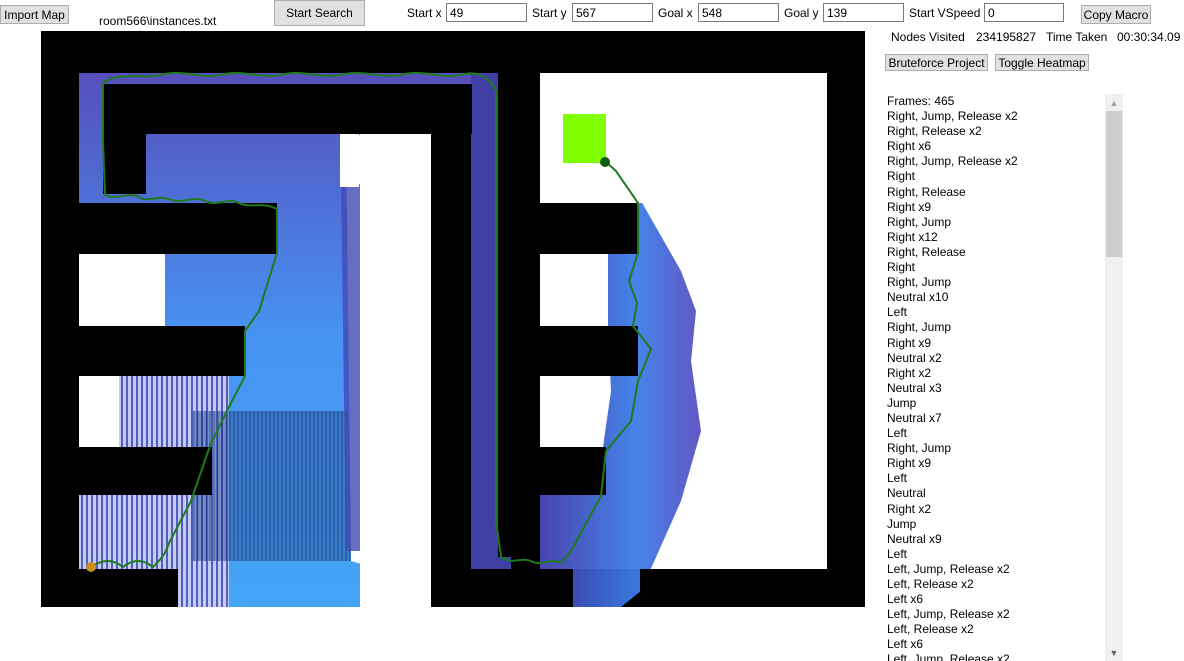  What do you see at coordinates (158, 21) in the screenshot?
I see `file-name-label: room566\instances.txt` at bounding box center [158, 21].